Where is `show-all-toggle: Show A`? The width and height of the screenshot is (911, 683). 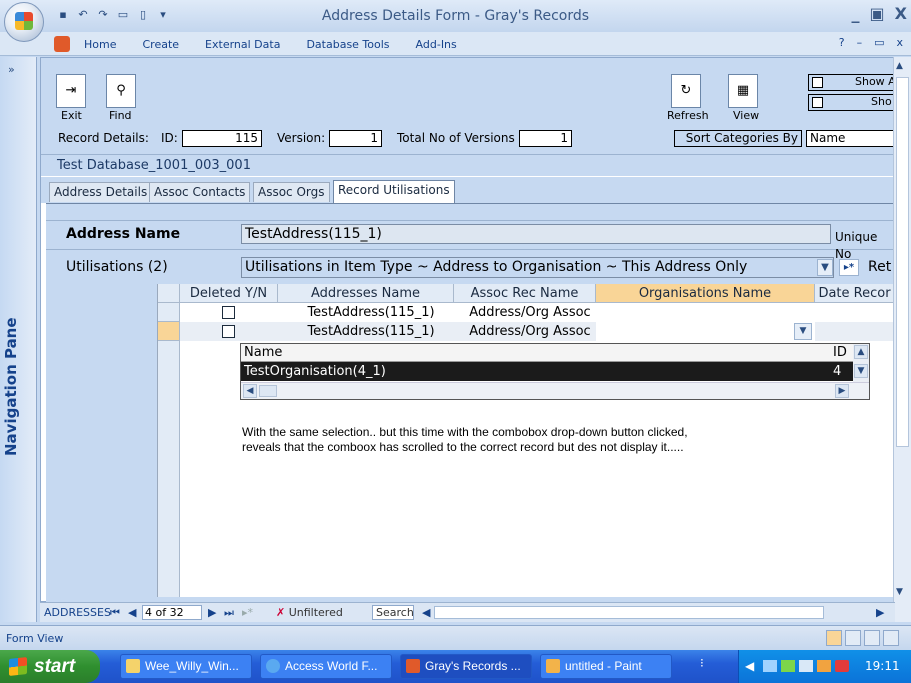
show-all-toggle: Show A is located at coordinates (853, 82).